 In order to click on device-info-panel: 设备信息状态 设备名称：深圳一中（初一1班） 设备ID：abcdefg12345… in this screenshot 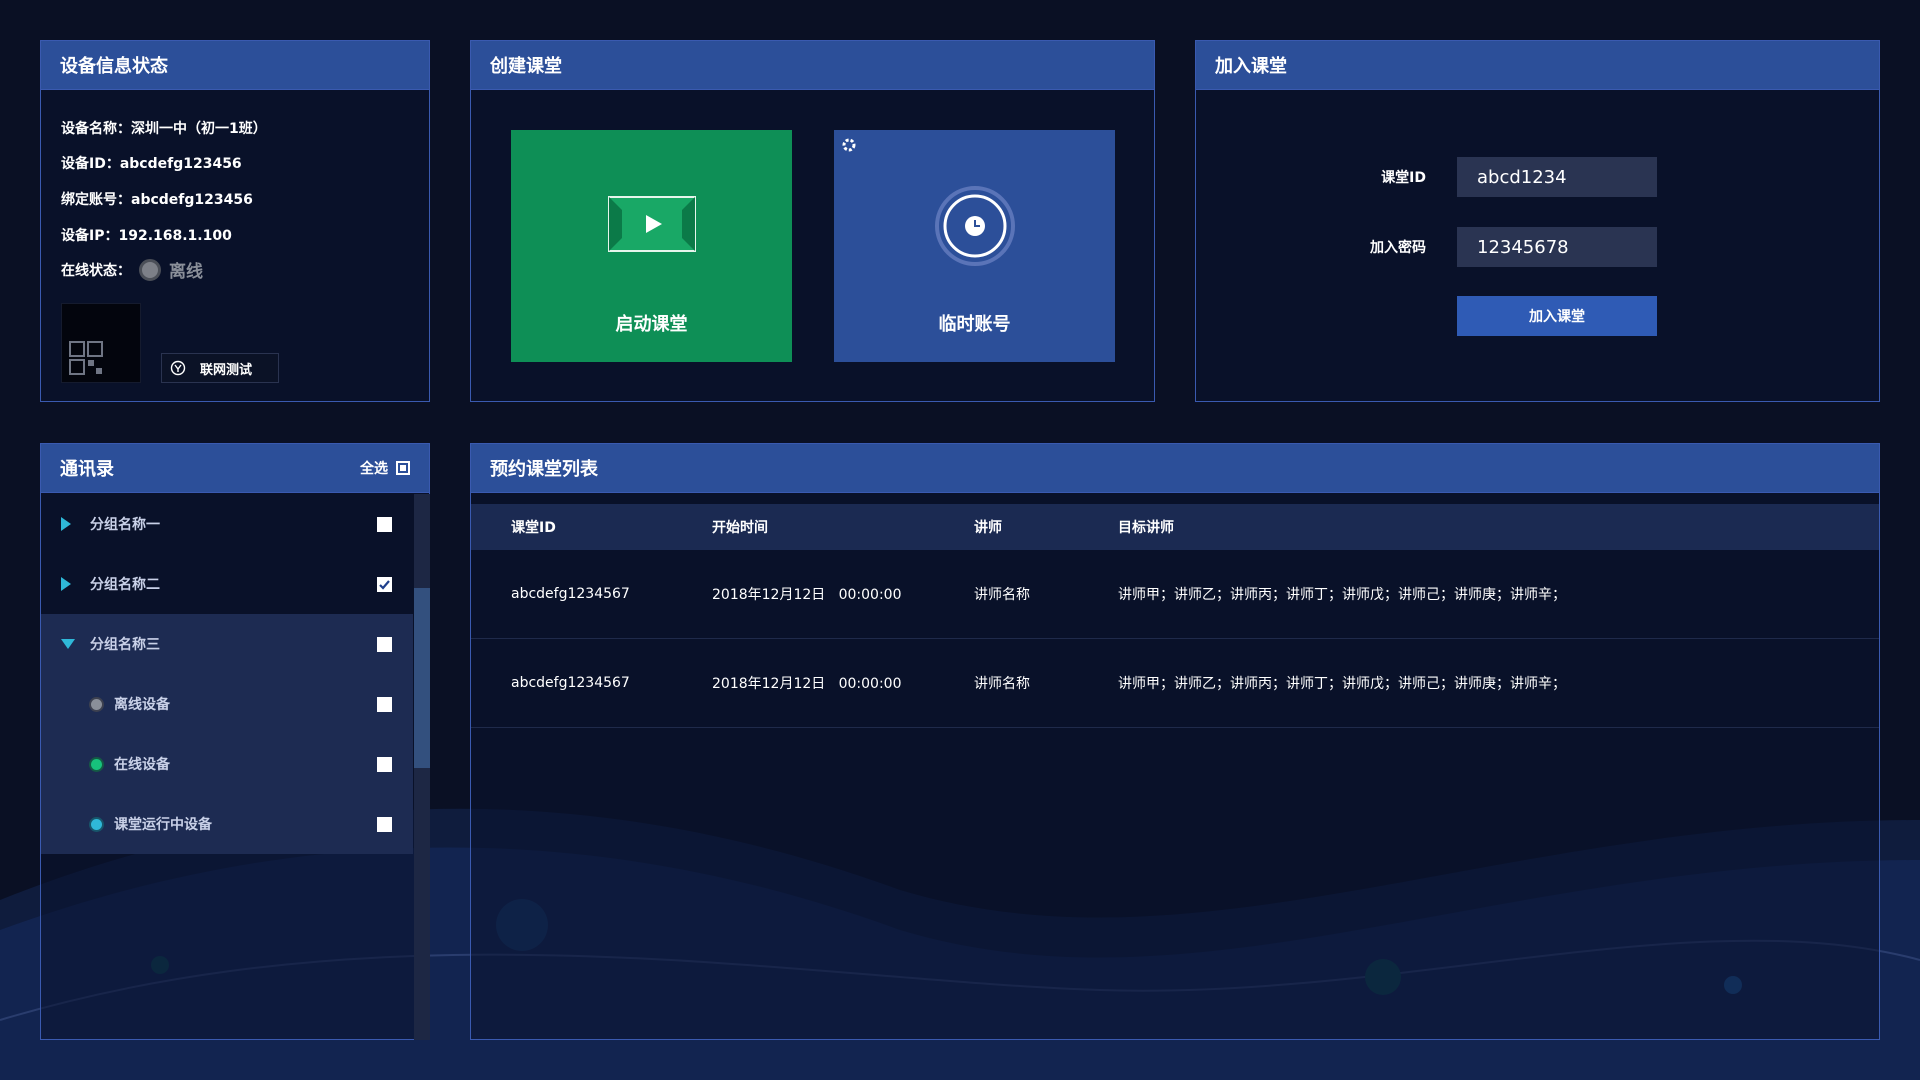, I will do `click(235, 221)`.